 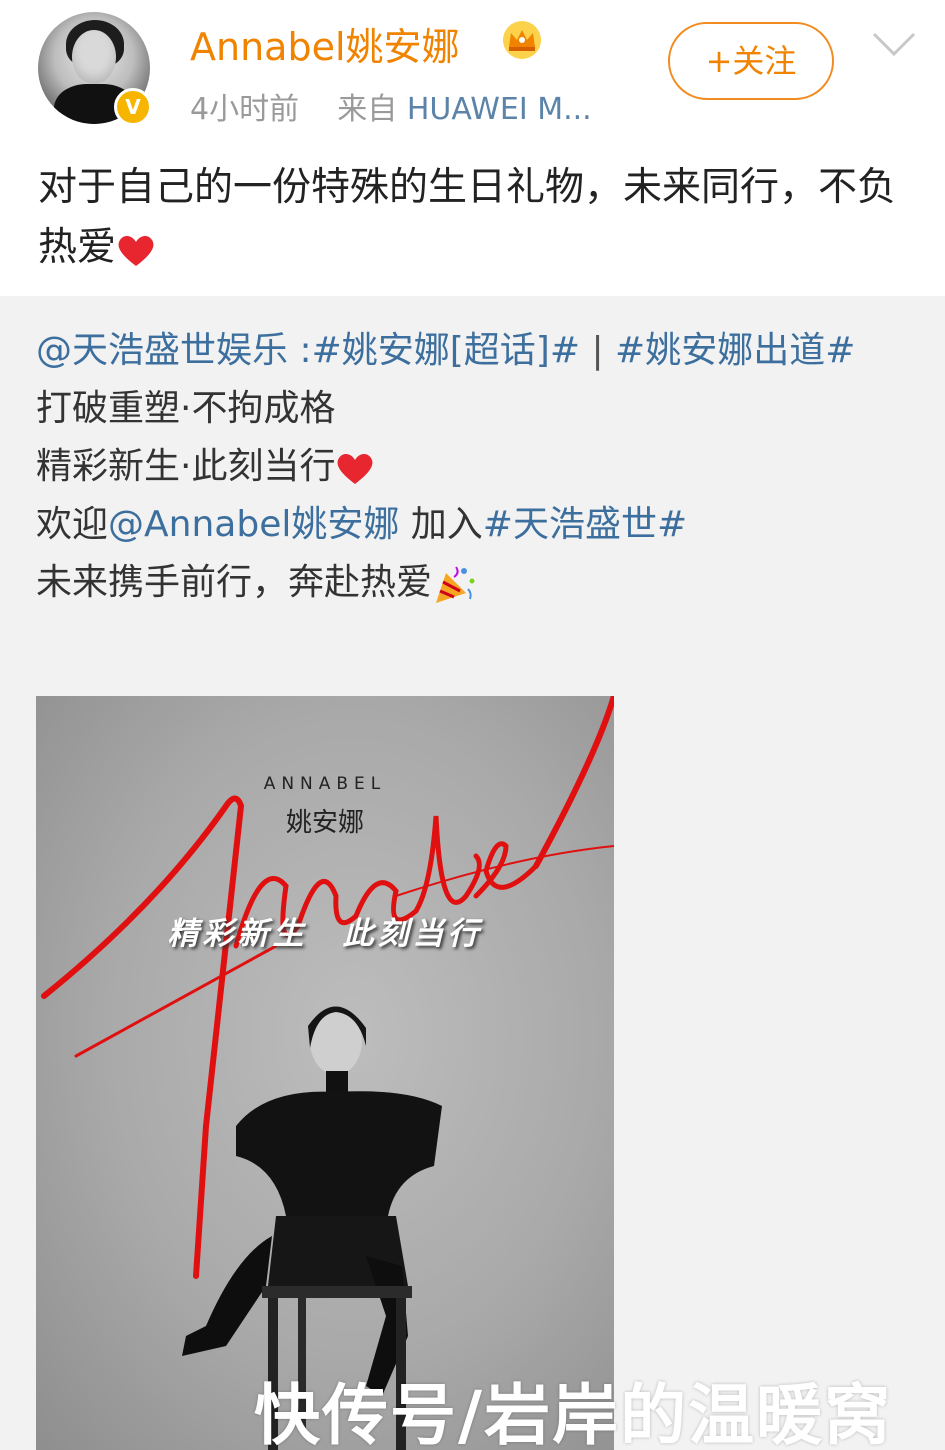 What do you see at coordinates (162, 350) in the screenshot?
I see `mention-company-link: @天浩盛世娱乐` at bounding box center [162, 350].